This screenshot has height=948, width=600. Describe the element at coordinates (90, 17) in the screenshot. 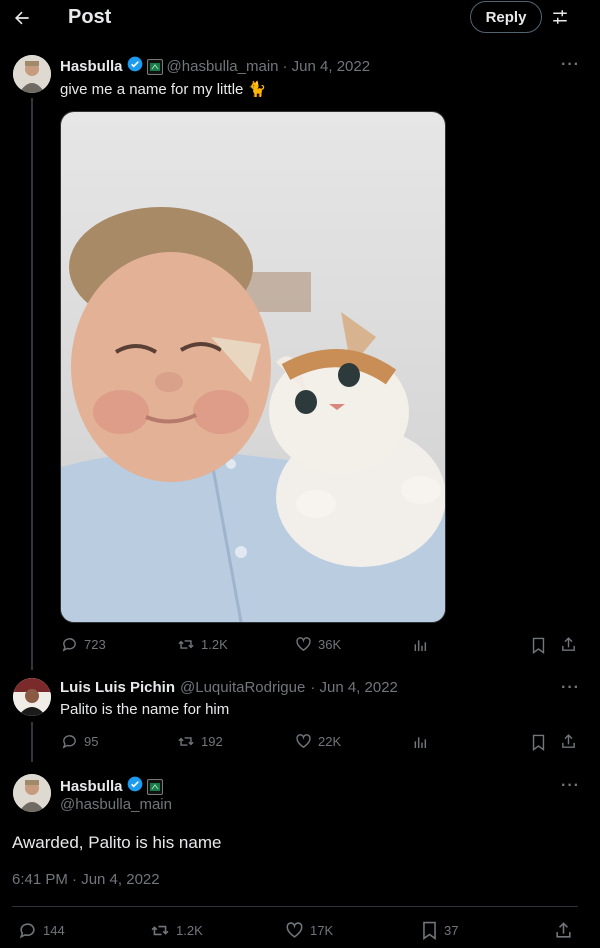

I see `page-title: Post` at that location.